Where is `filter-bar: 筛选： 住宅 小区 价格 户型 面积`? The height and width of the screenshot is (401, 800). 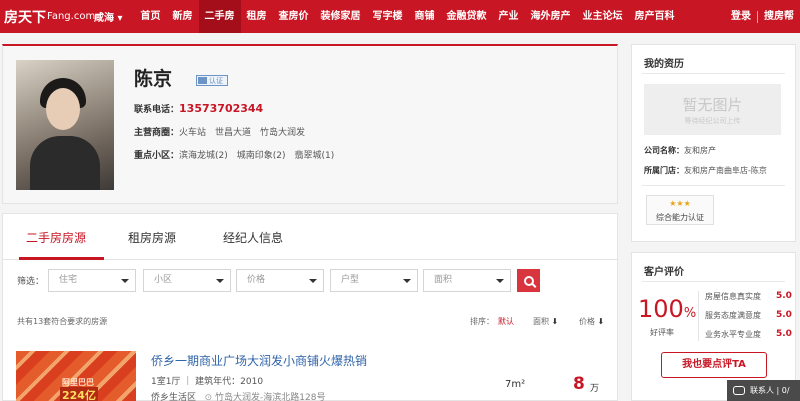
filter-bar: 筛选： 住宅 小区 价格 户型 面积 is located at coordinates (310, 281).